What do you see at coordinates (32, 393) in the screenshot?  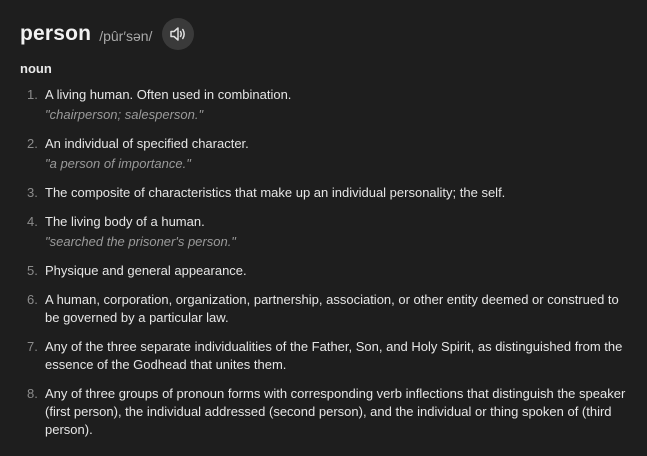 I see `definition-number: 8.` at bounding box center [32, 393].